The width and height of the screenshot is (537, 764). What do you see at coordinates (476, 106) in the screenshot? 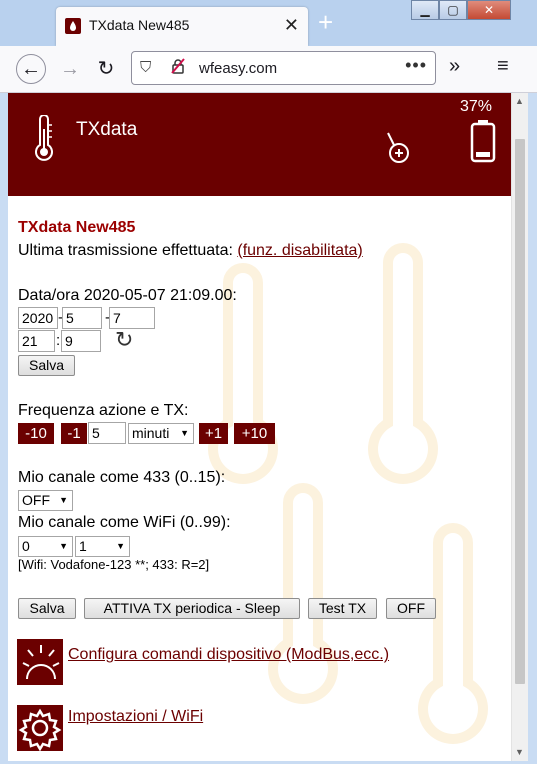
I see `battery-percentage: 37%` at bounding box center [476, 106].